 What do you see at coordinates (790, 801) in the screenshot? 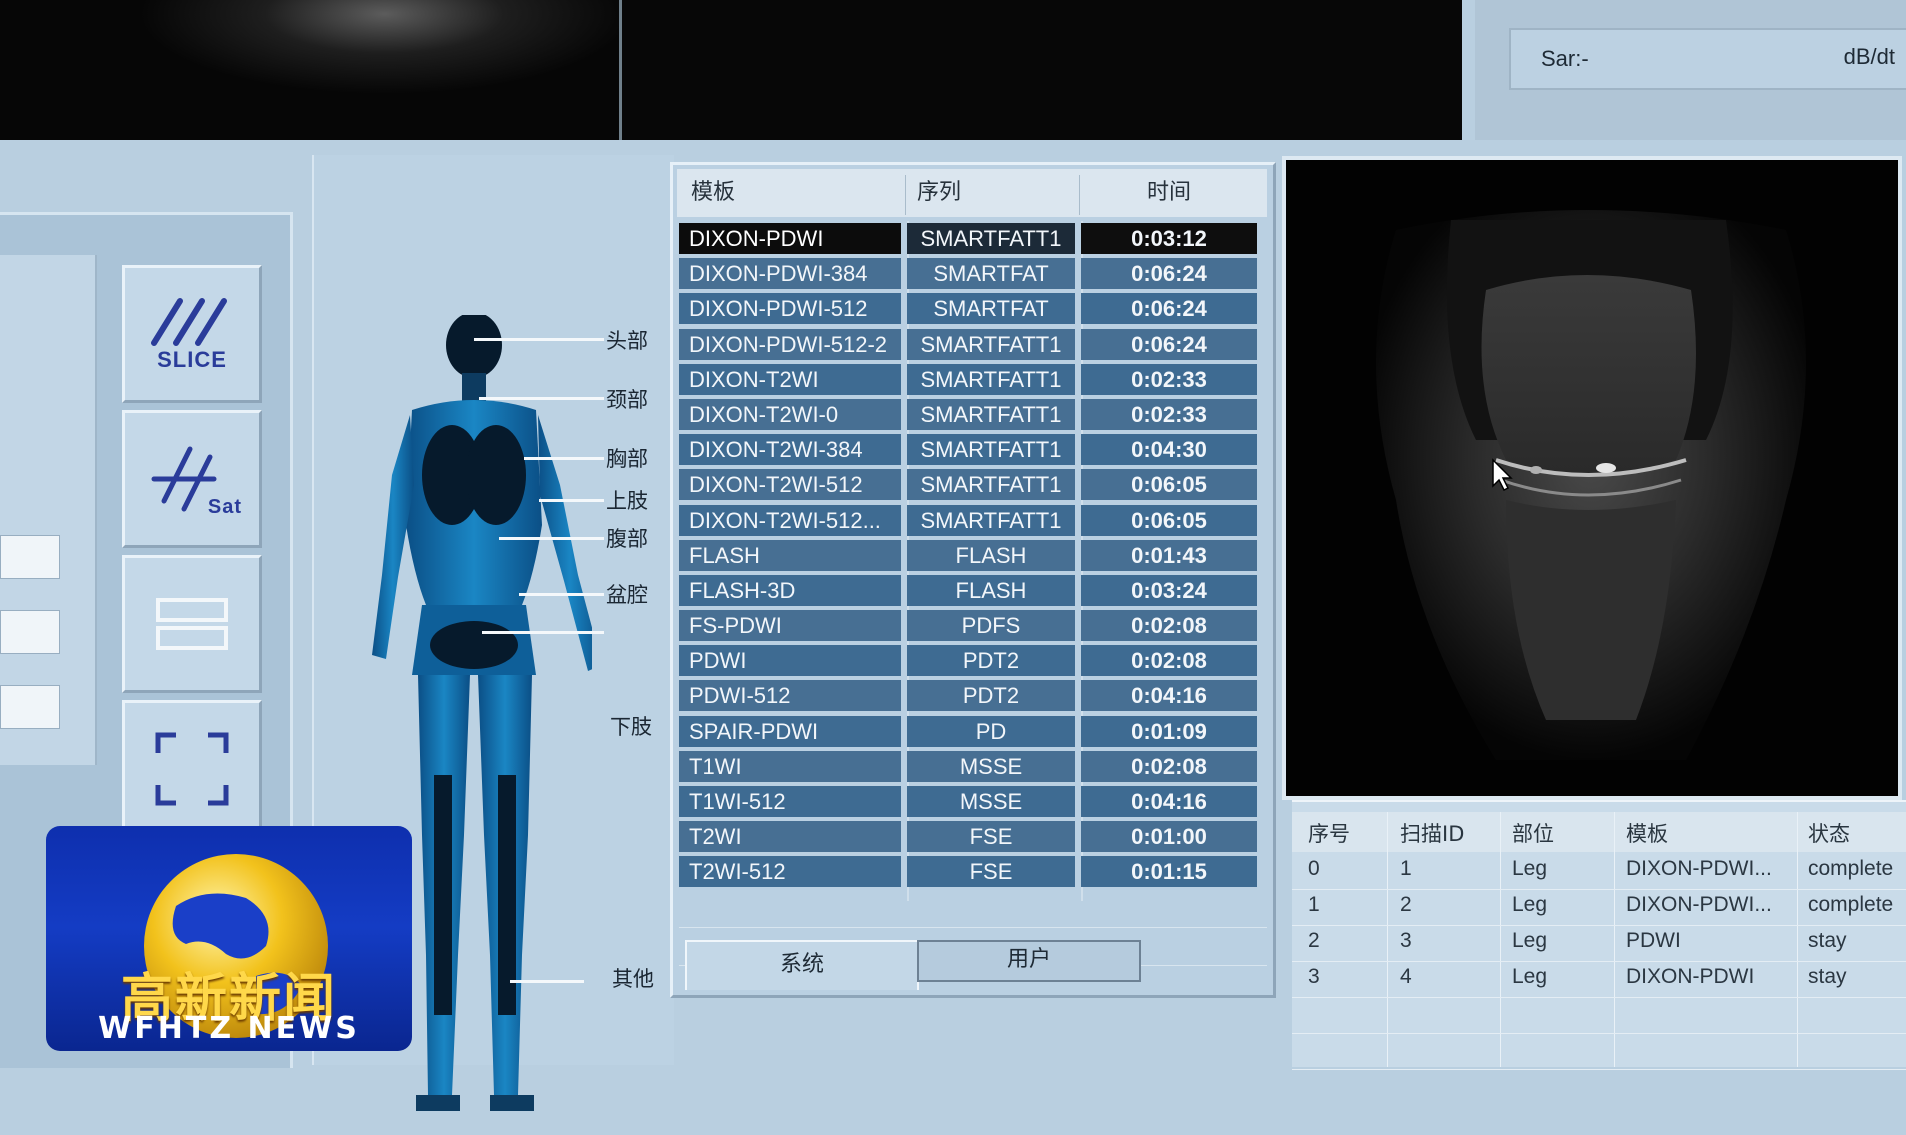
I see `template-cell: T1WI-512` at bounding box center [790, 801].